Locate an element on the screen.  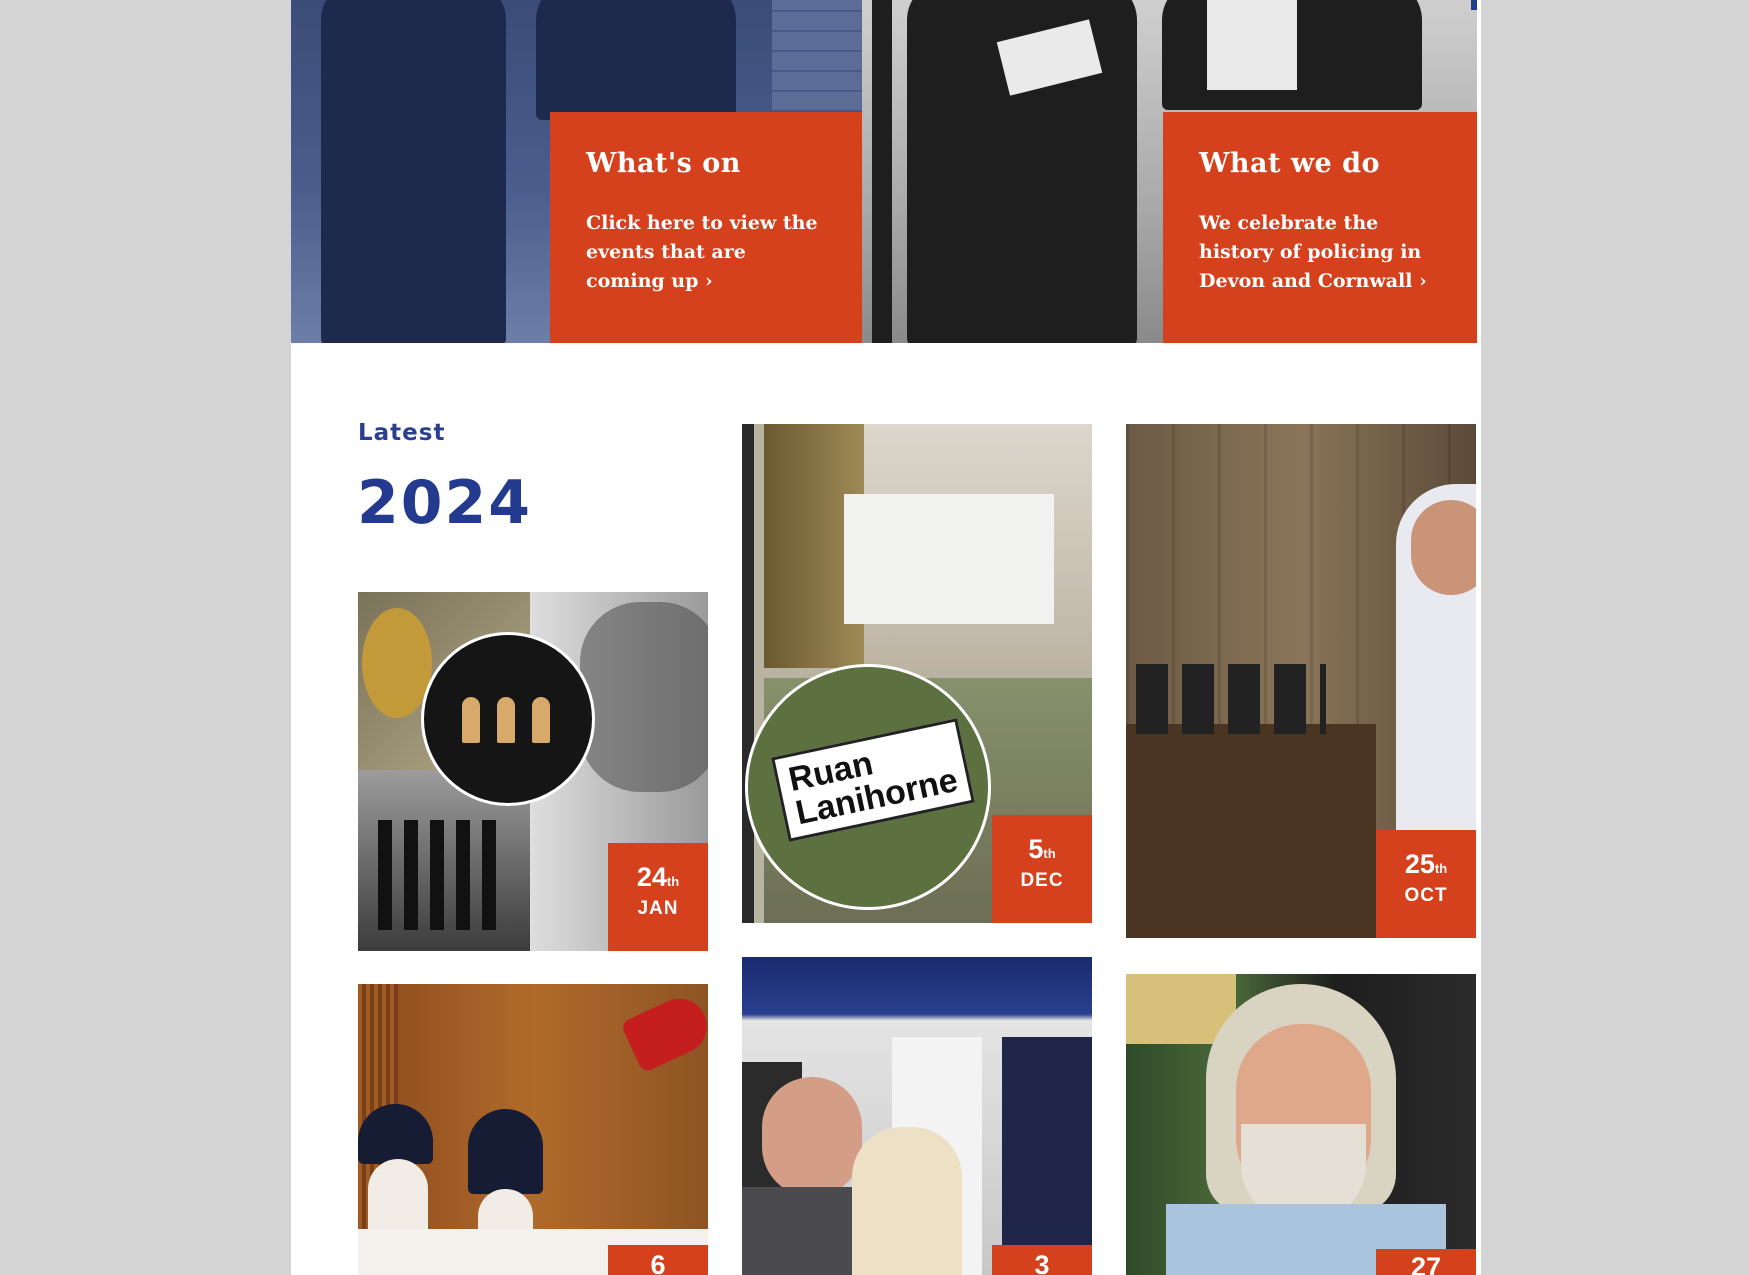
lamps is located at coordinates (1231, 699).